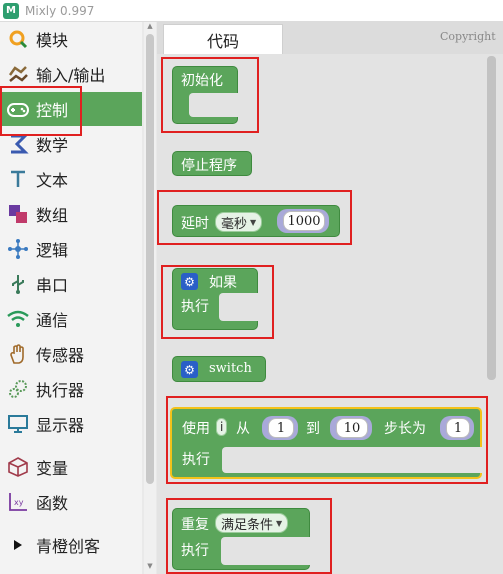  I want to click on stop-program-block: 停止程序, so click(212, 163).